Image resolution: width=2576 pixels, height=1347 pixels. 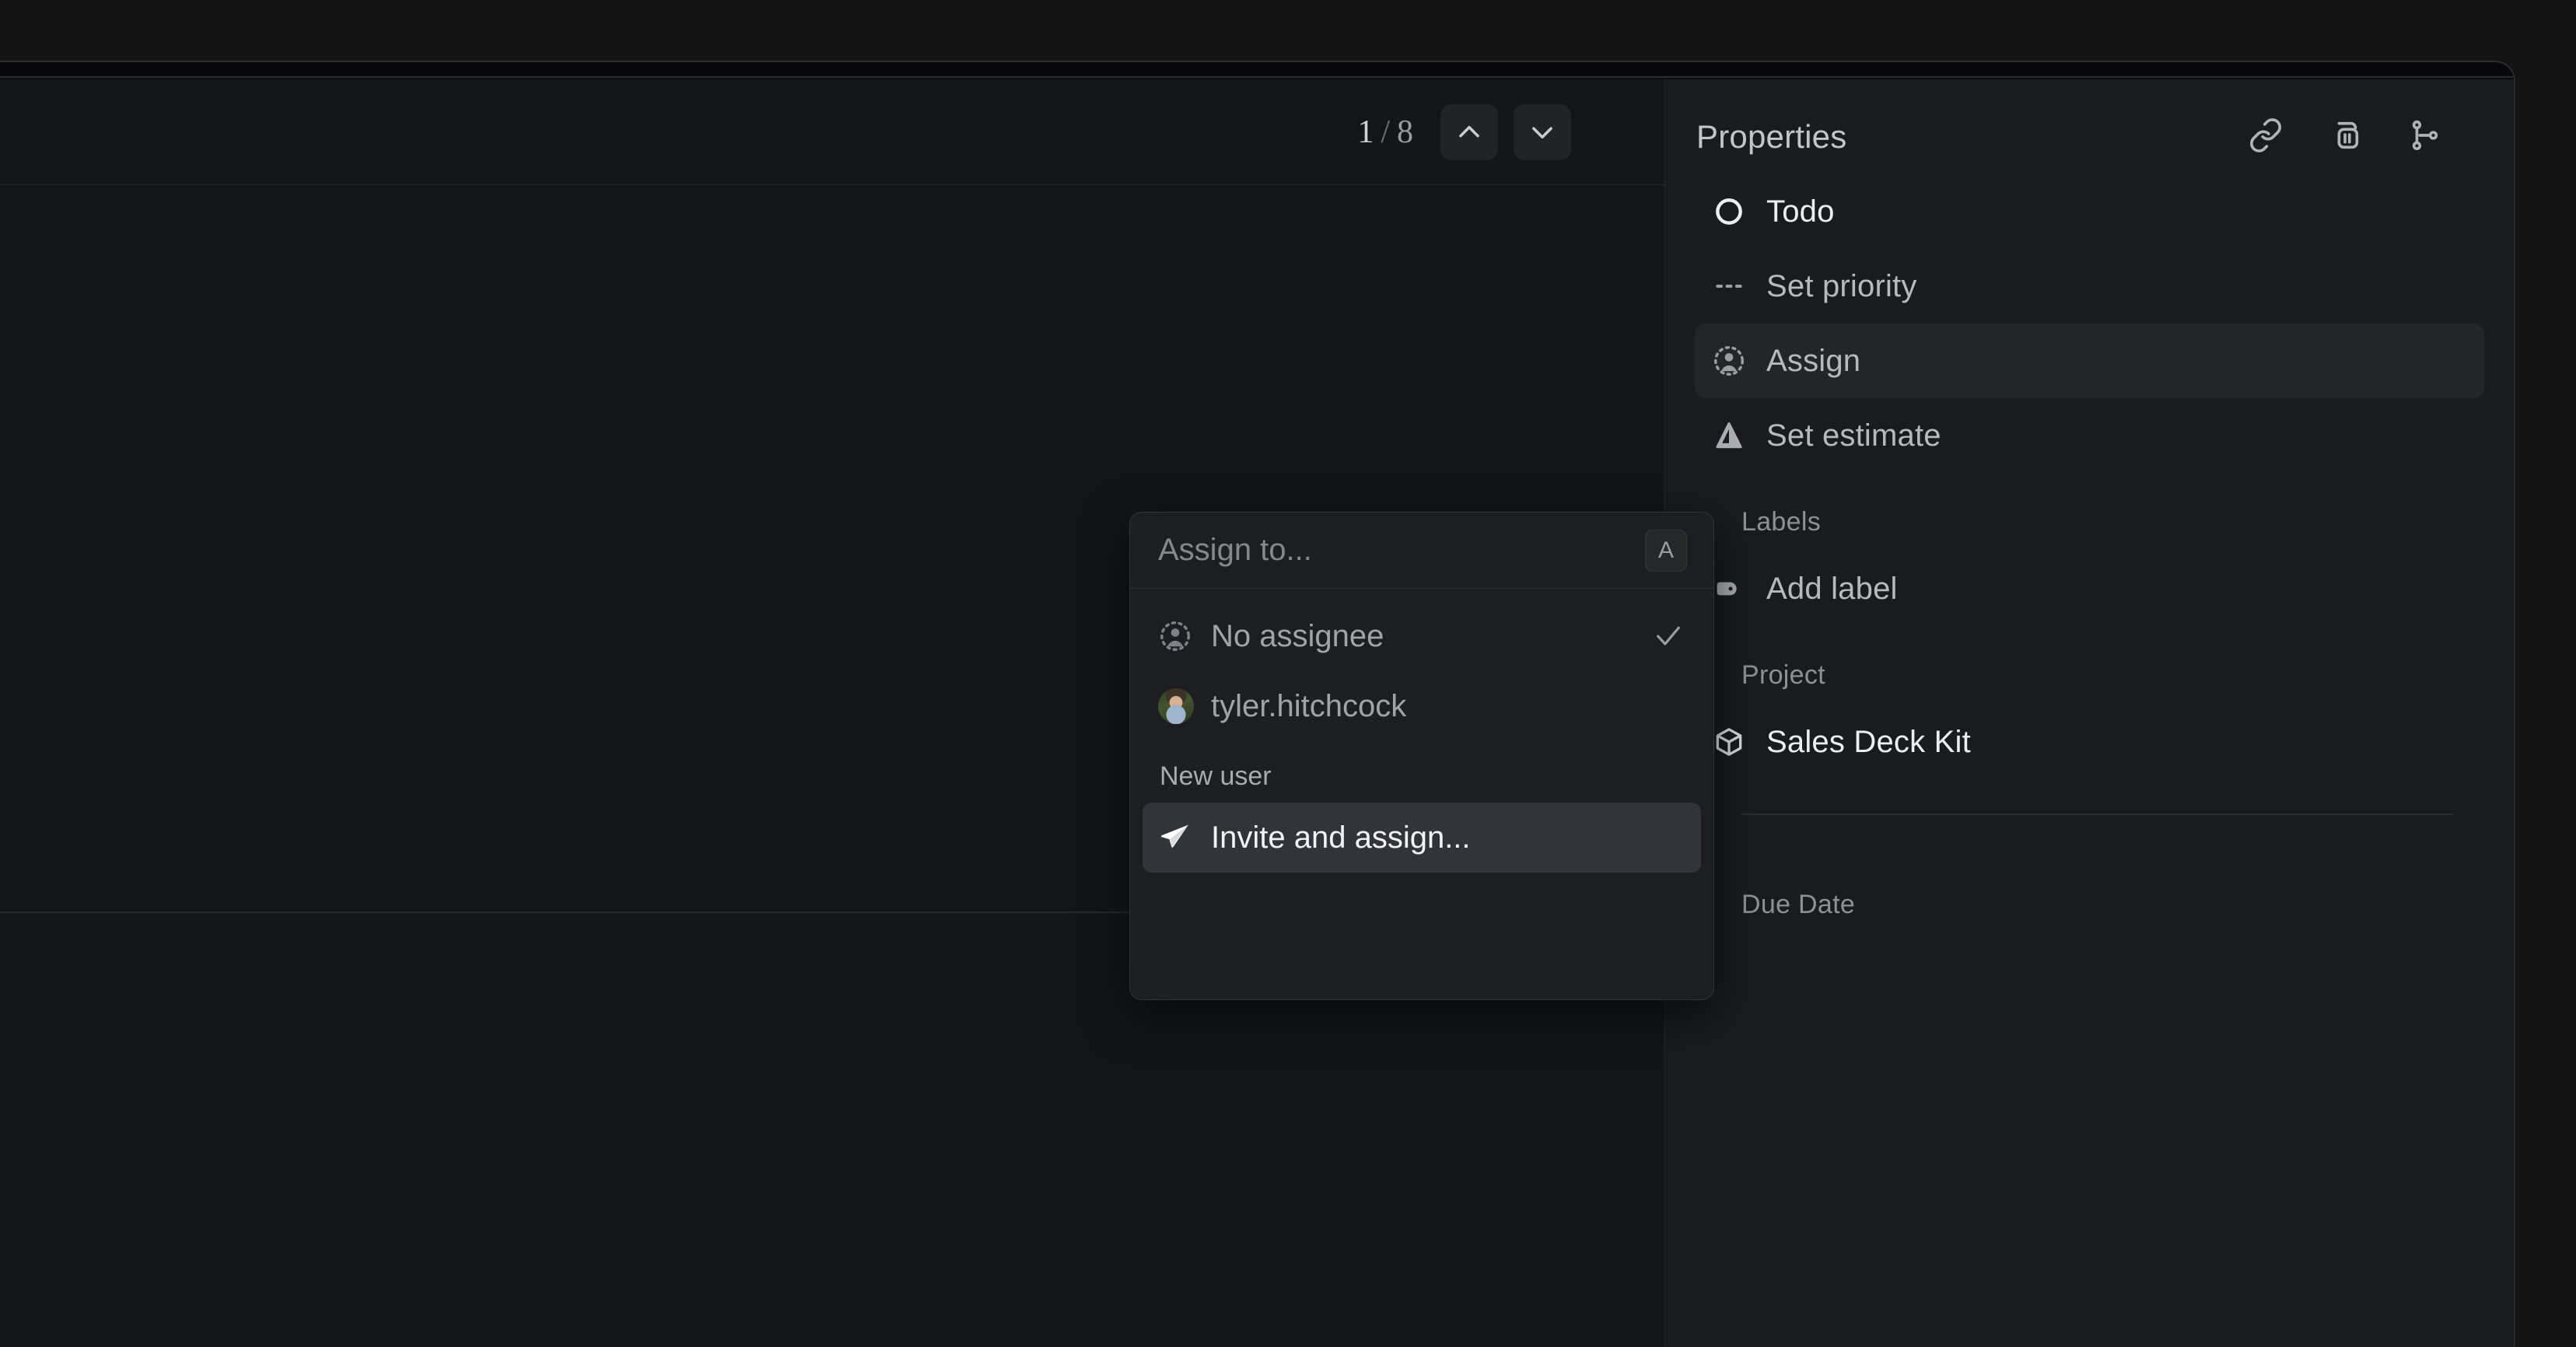 What do you see at coordinates (1732, 212) in the screenshot?
I see `status-todo-icon` at bounding box center [1732, 212].